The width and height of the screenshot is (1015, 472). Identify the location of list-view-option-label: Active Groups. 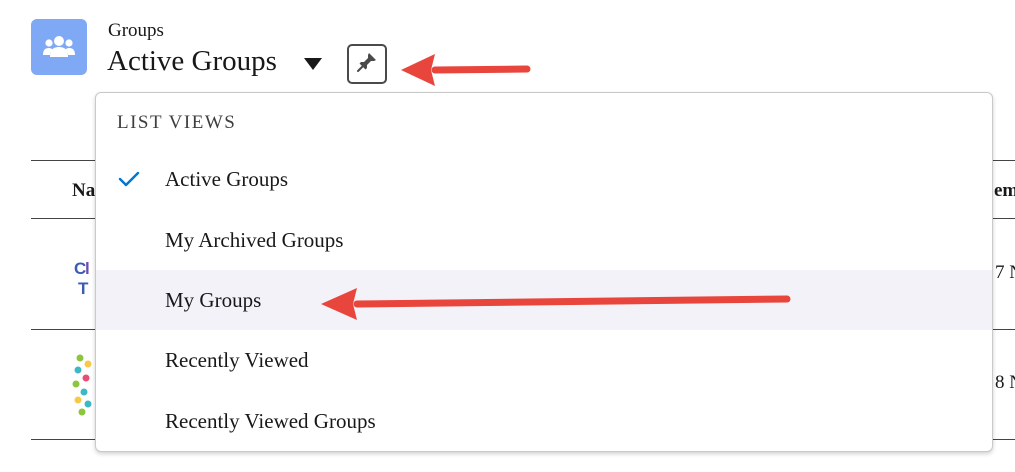
(227, 178).